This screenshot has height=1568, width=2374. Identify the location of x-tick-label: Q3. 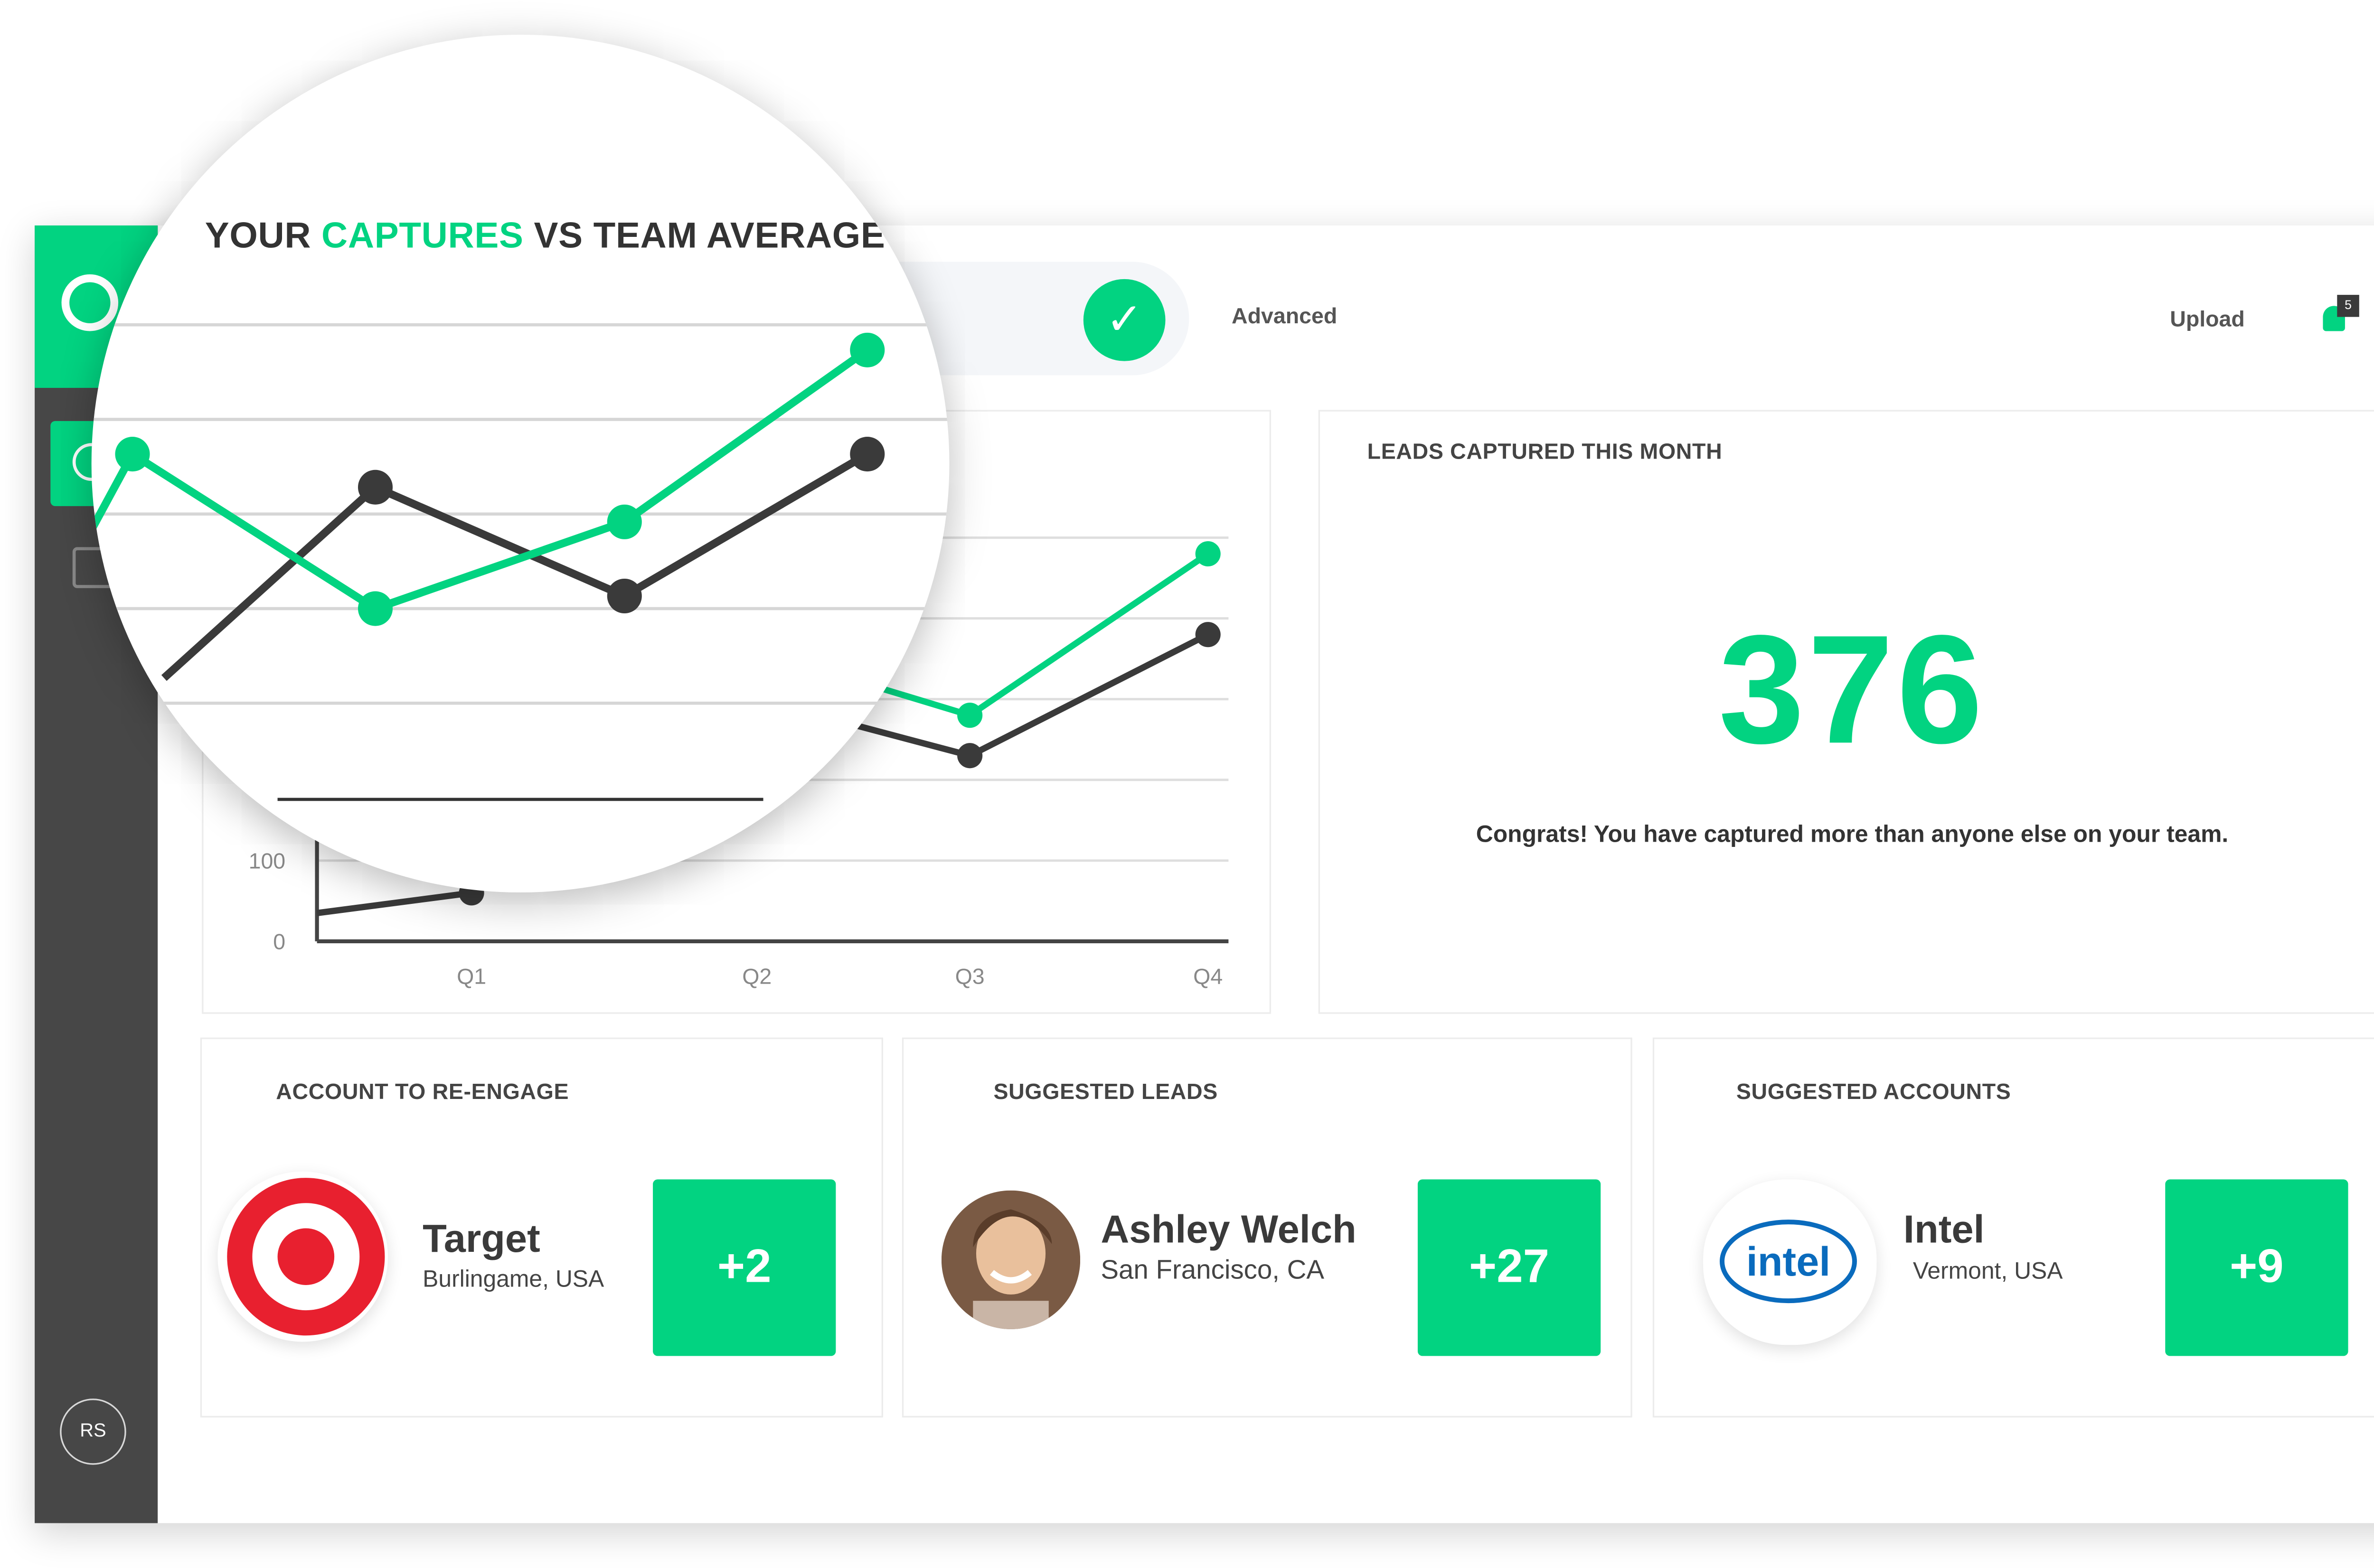
(970, 977).